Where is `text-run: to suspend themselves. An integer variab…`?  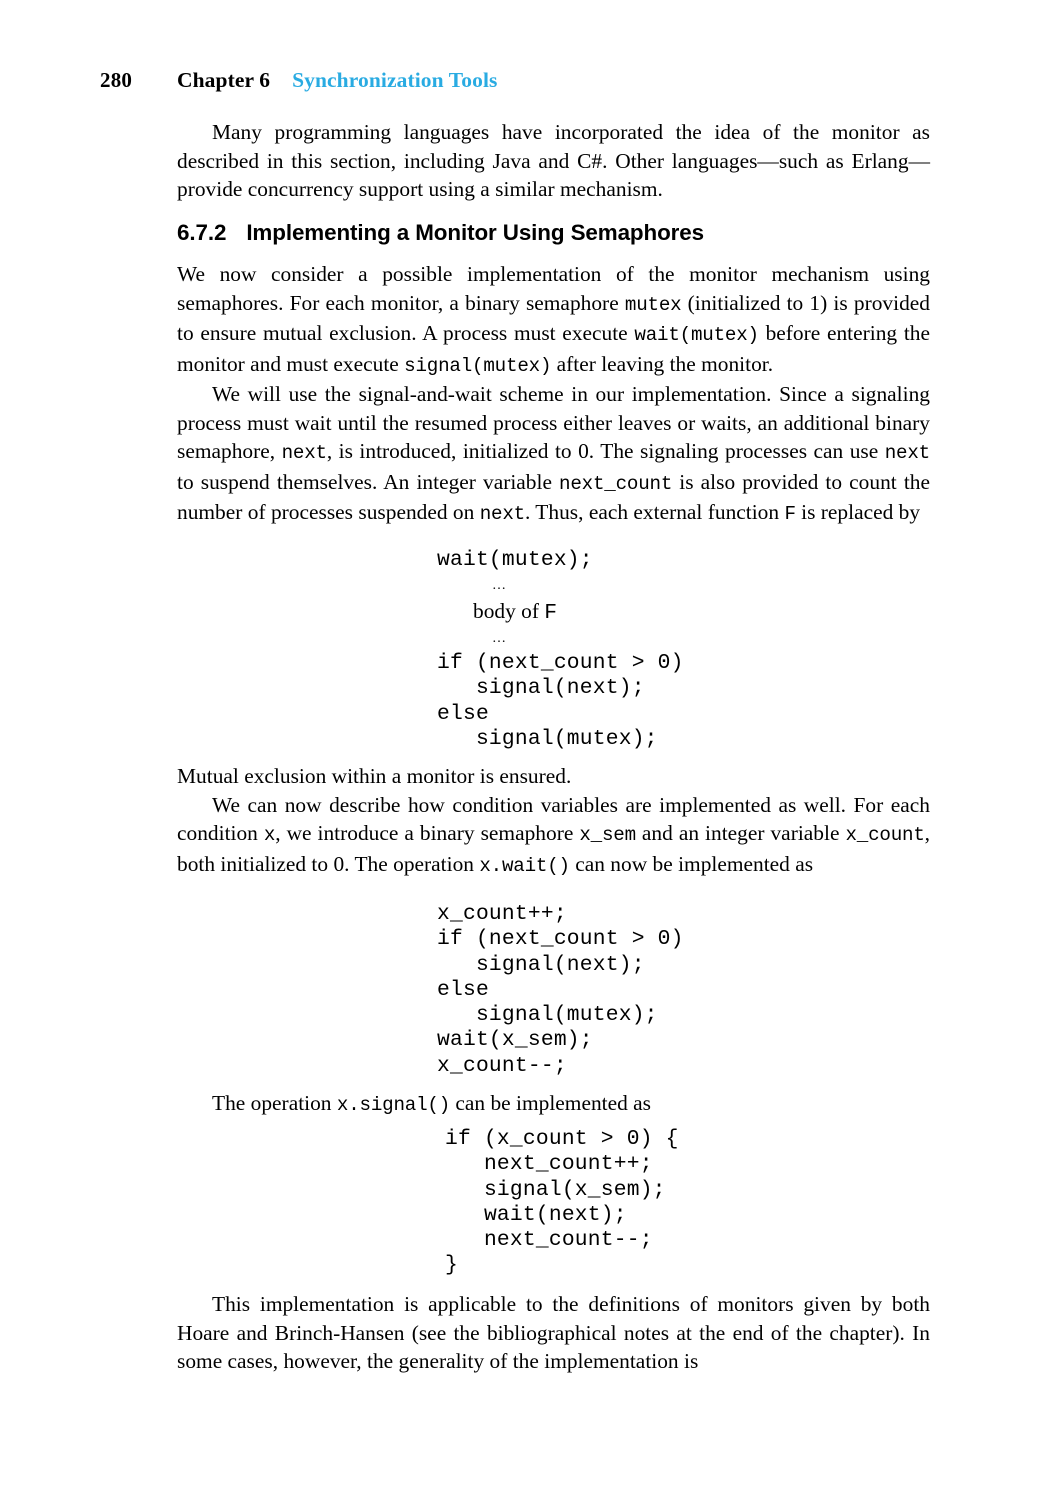 text-run: to suspend themselves. An integer variab… is located at coordinates (368, 481).